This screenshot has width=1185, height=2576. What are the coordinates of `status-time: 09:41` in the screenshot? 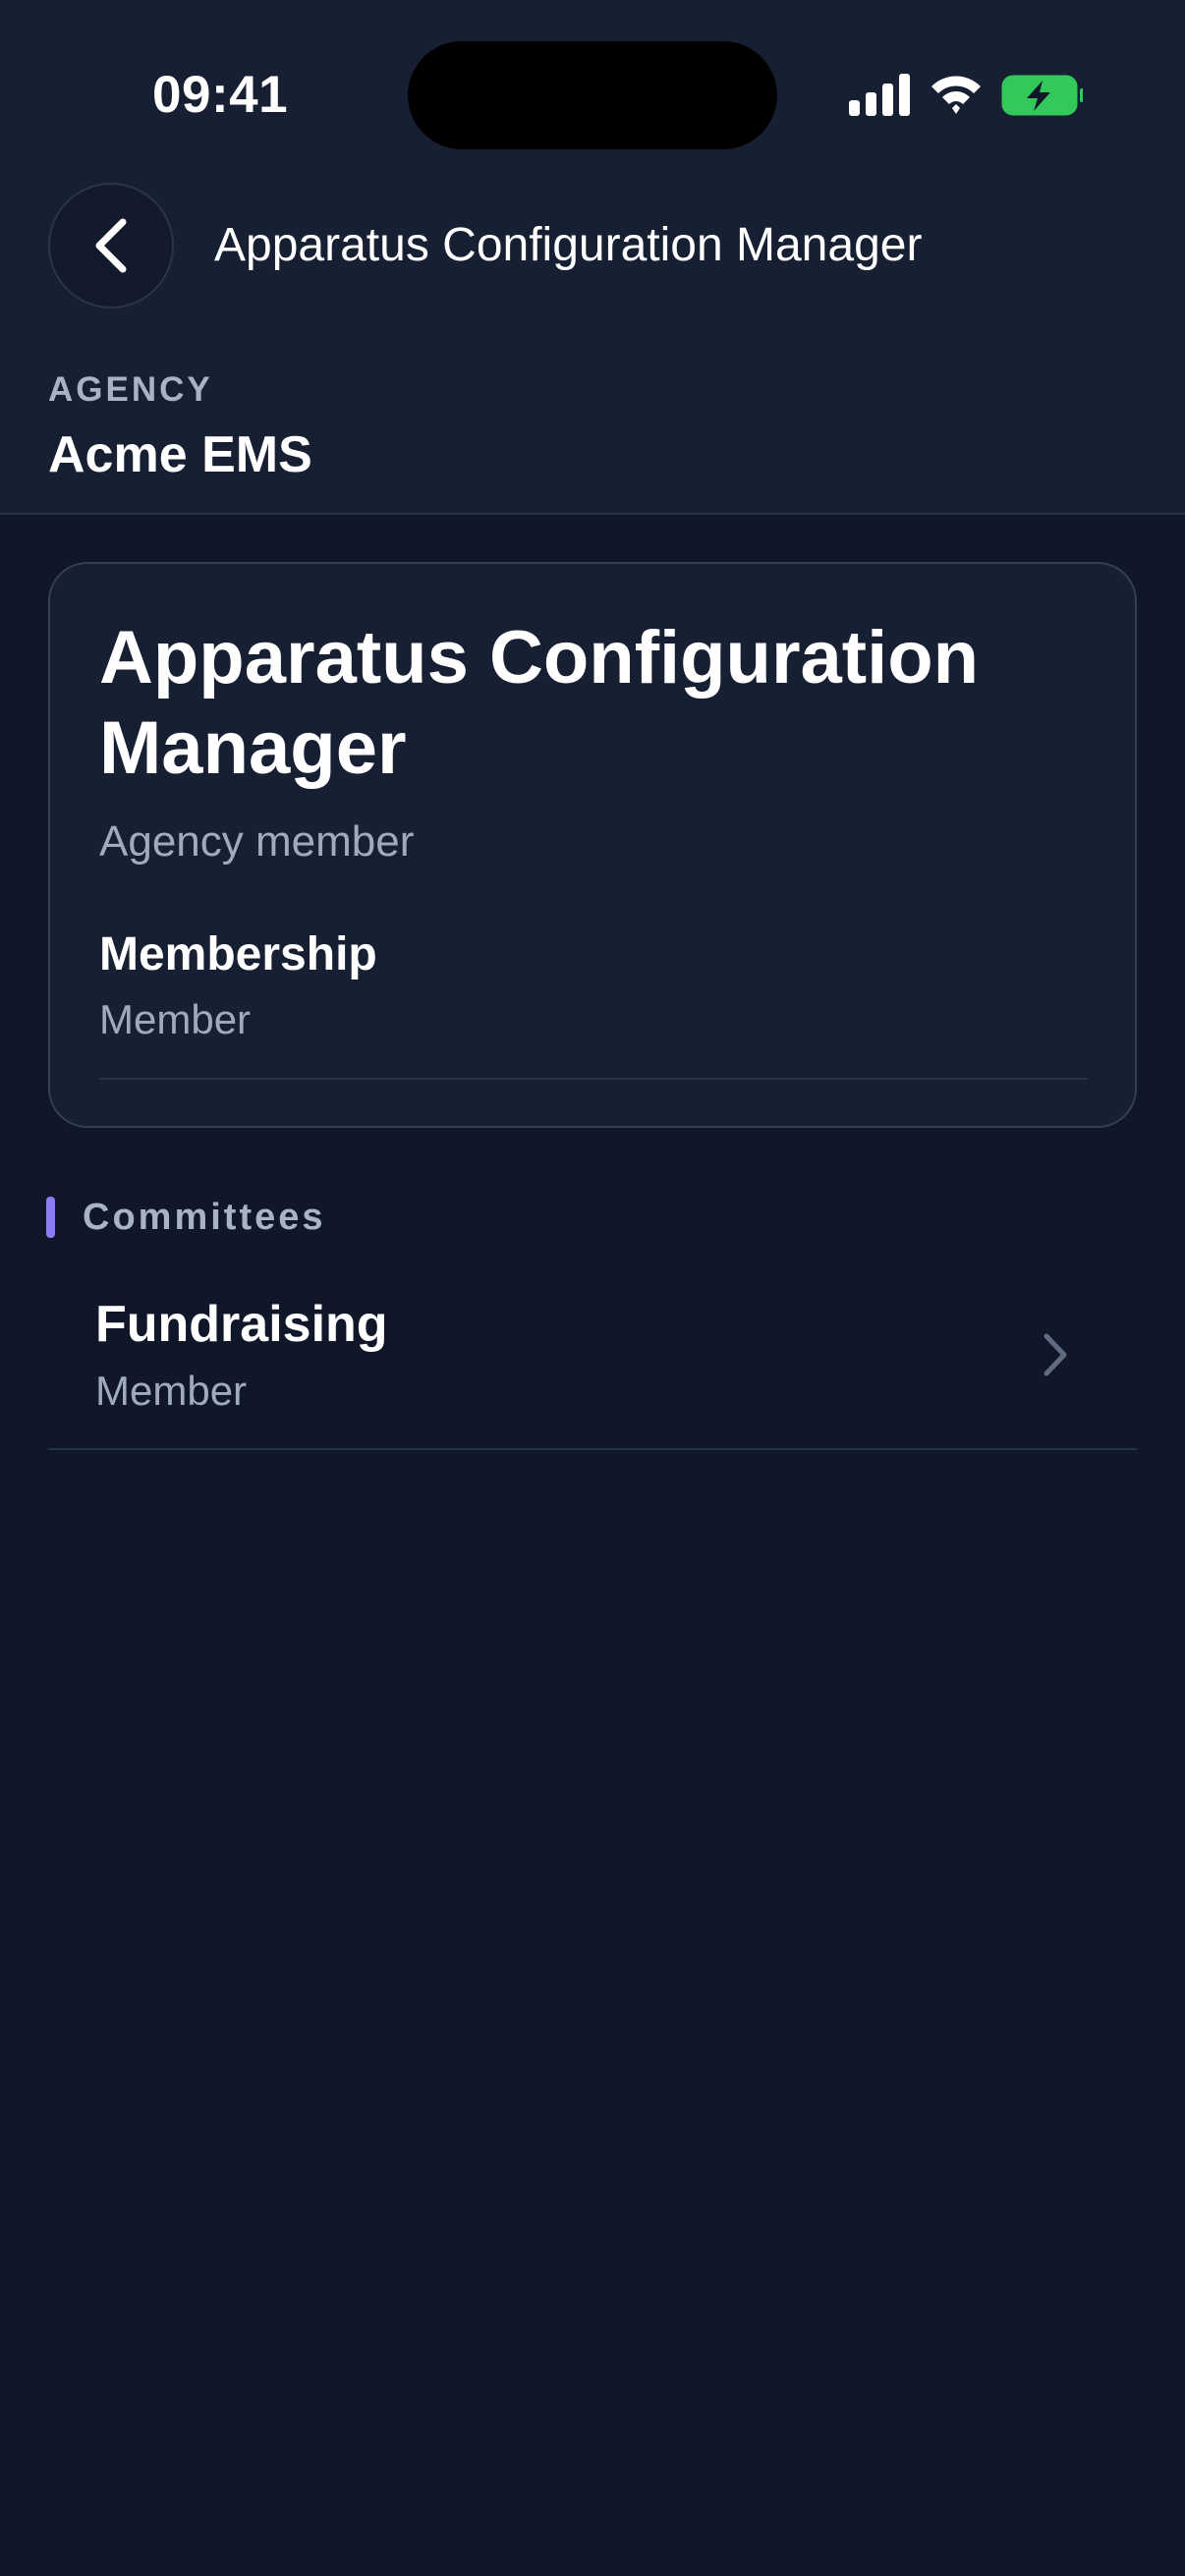 It's located at (221, 95).